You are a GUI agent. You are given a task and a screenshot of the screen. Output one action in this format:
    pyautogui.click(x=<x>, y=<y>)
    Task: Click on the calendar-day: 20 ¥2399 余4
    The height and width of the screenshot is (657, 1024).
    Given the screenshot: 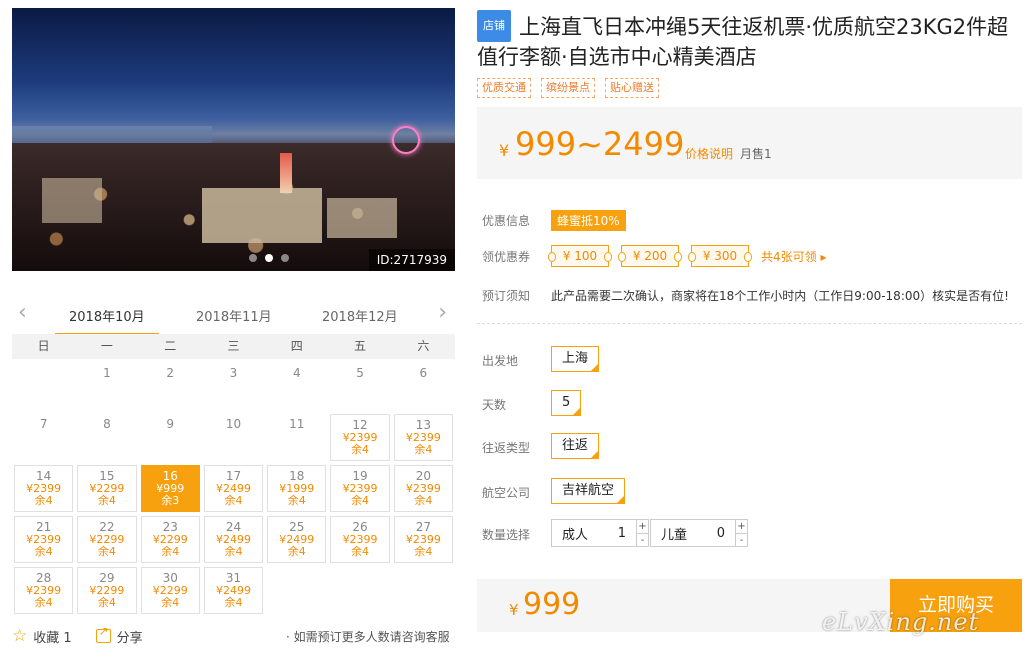 What is the action you would take?
    pyautogui.click(x=423, y=488)
    